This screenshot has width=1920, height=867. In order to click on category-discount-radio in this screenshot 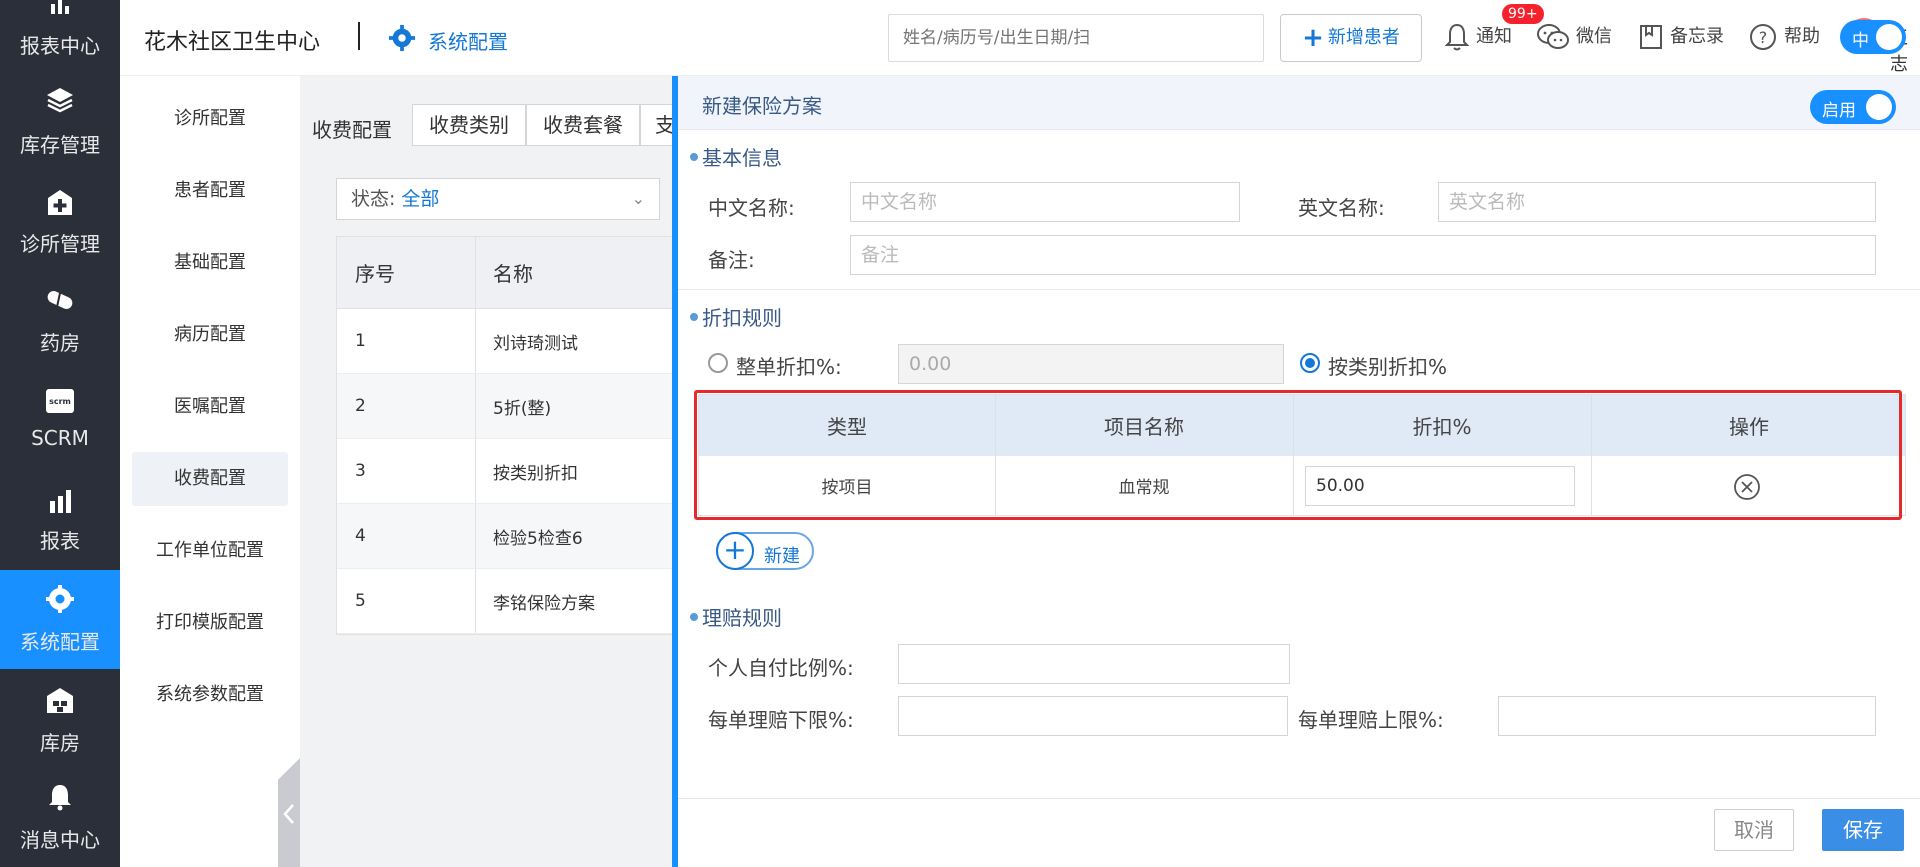, I will do `click(1310, 363)`.